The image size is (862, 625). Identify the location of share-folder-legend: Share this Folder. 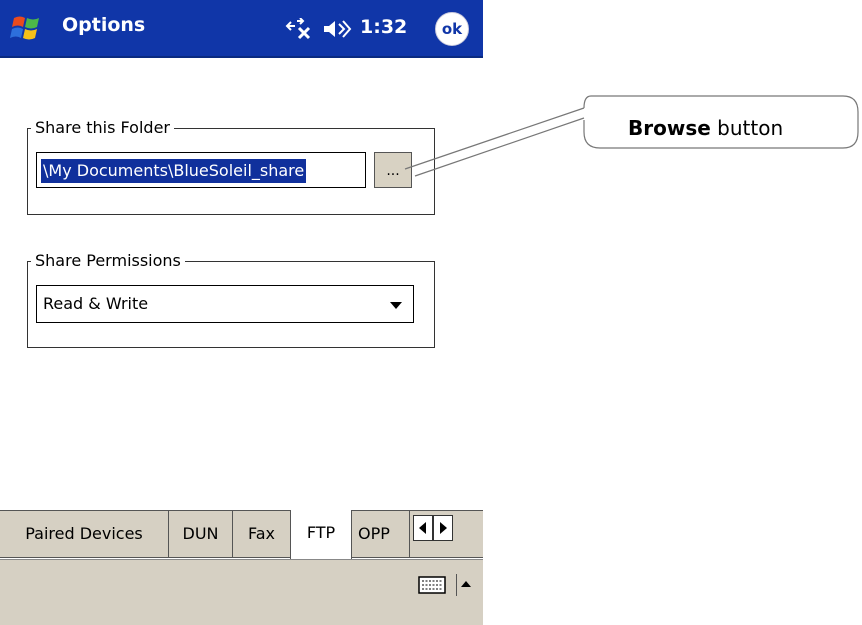
(102, 127).